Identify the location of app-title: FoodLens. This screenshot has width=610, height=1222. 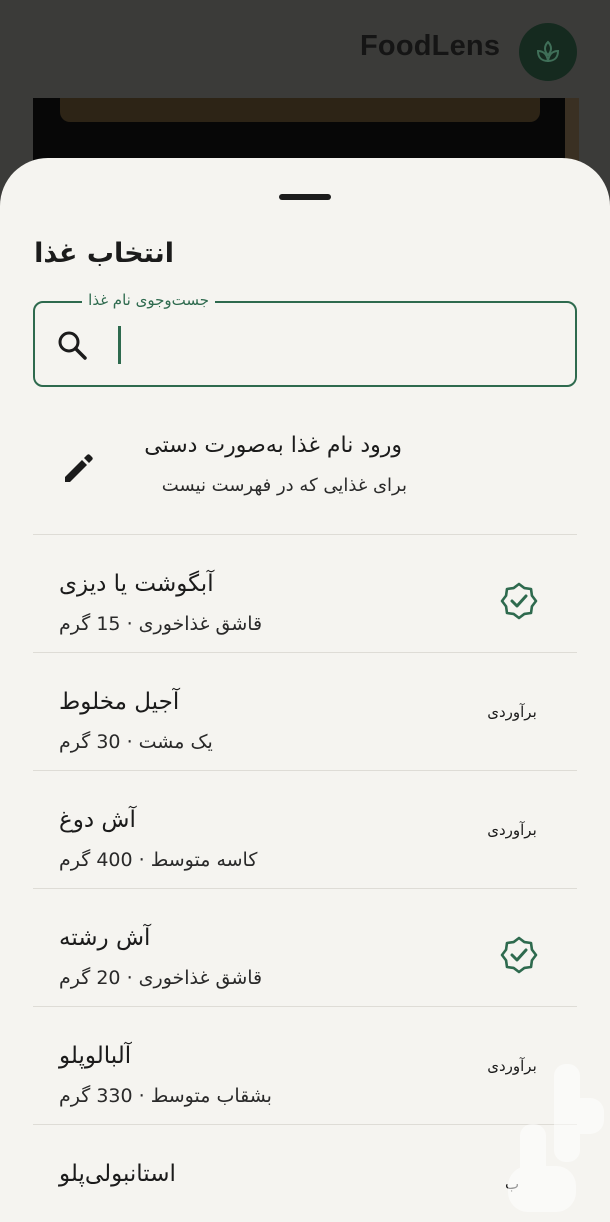
(430, 46).